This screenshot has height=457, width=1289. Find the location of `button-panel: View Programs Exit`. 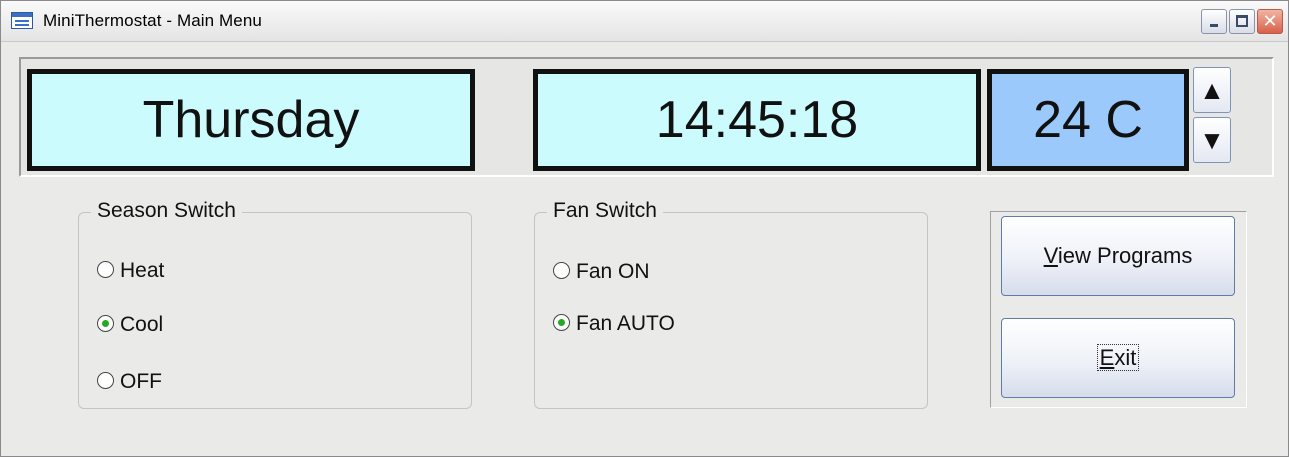

button-panel: View Programs Exit is located at coordinates (1118, 309).